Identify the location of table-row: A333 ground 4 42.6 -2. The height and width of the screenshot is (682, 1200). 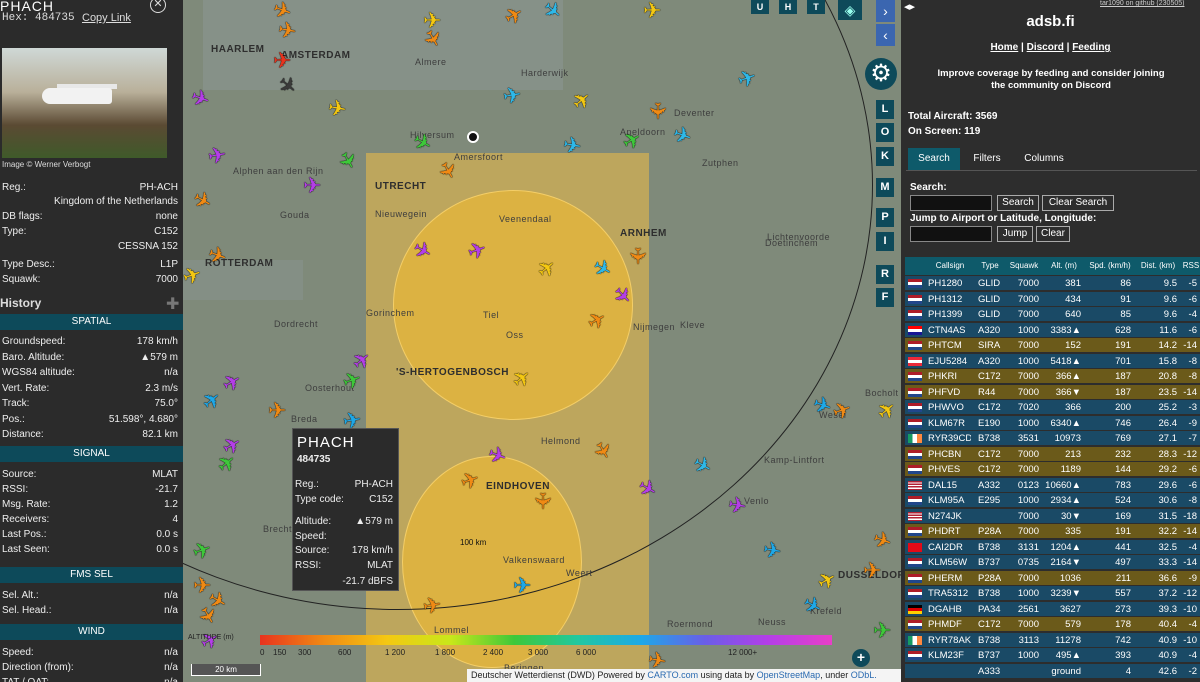
(1052, 671).